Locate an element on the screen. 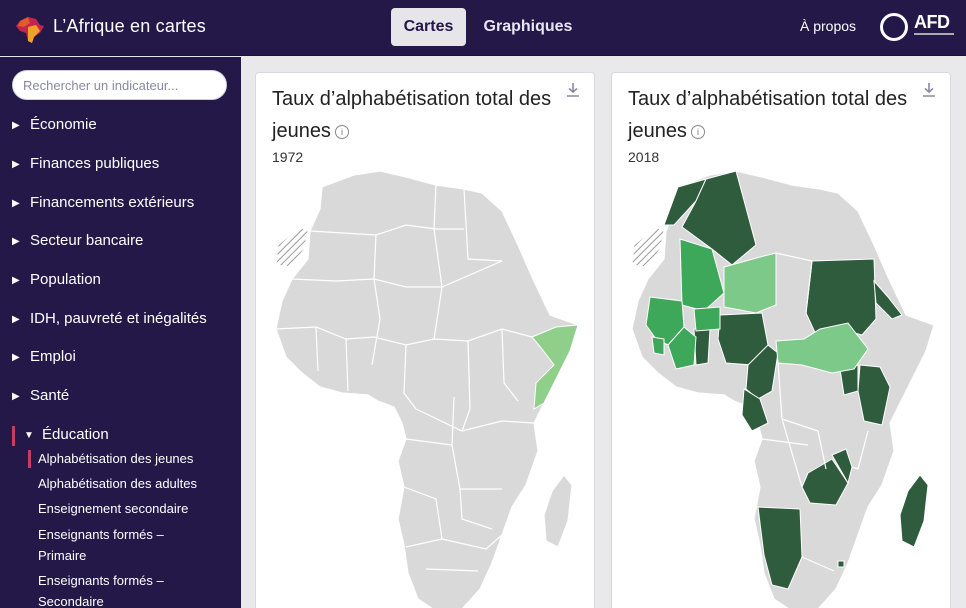 The height and width of the screenshot is (608, 966). subitem-alphabetisation-jeunes: Alphabétisation des jeunes is located at coordinates (115, 458).